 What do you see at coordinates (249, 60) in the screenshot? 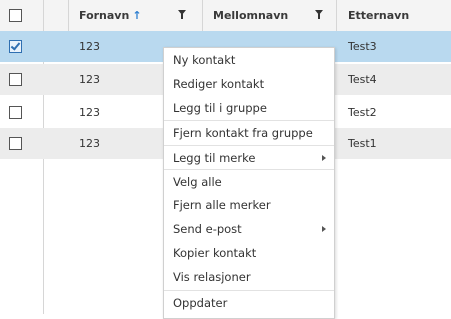
I see `menu-item-new-contact: Ny kontakt` at bounding box center [249, 60].